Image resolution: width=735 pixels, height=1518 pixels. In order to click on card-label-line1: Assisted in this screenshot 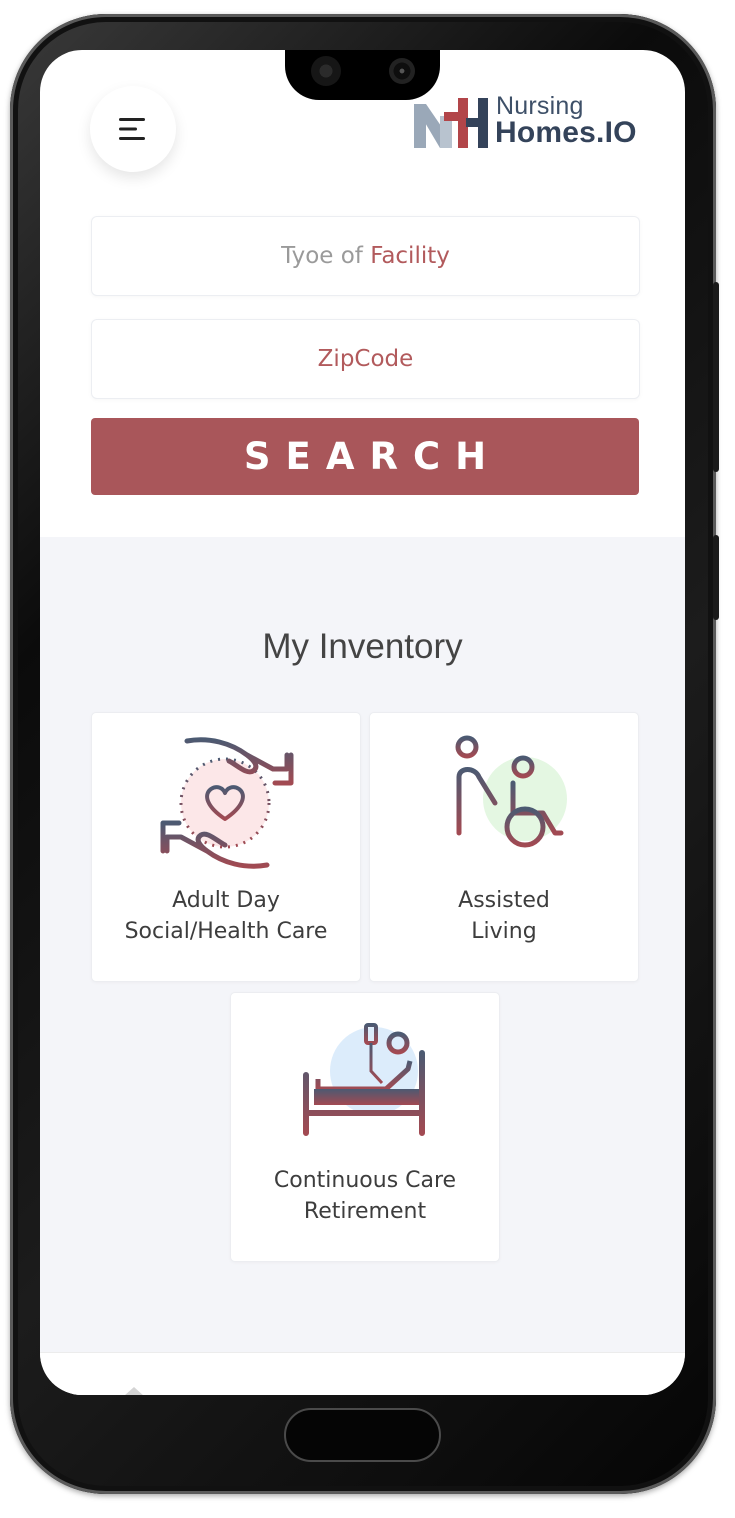, I will do `click(504, 900)`.